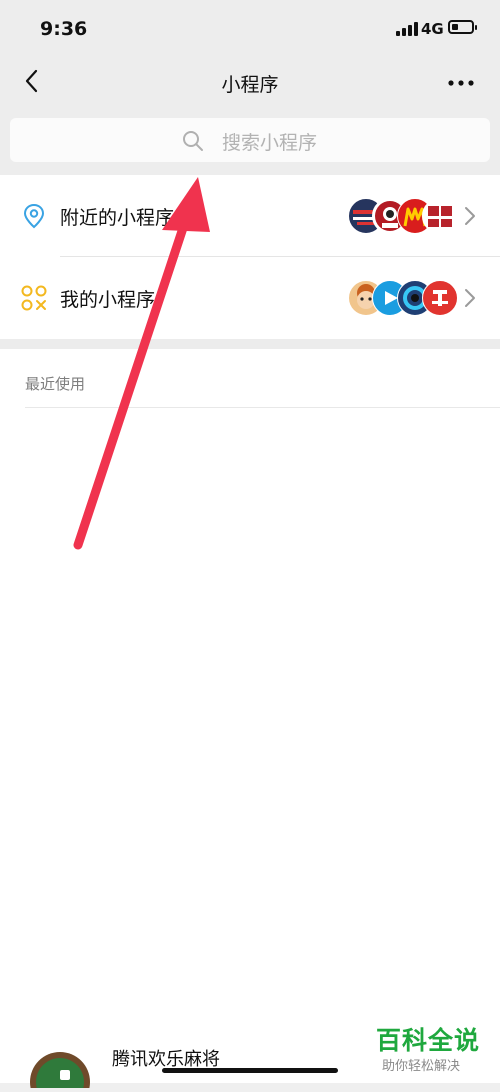  What do you see at coordinates (407, 29) in the screenshot?
I see `signal-icon` at bounding box center [407, 29].